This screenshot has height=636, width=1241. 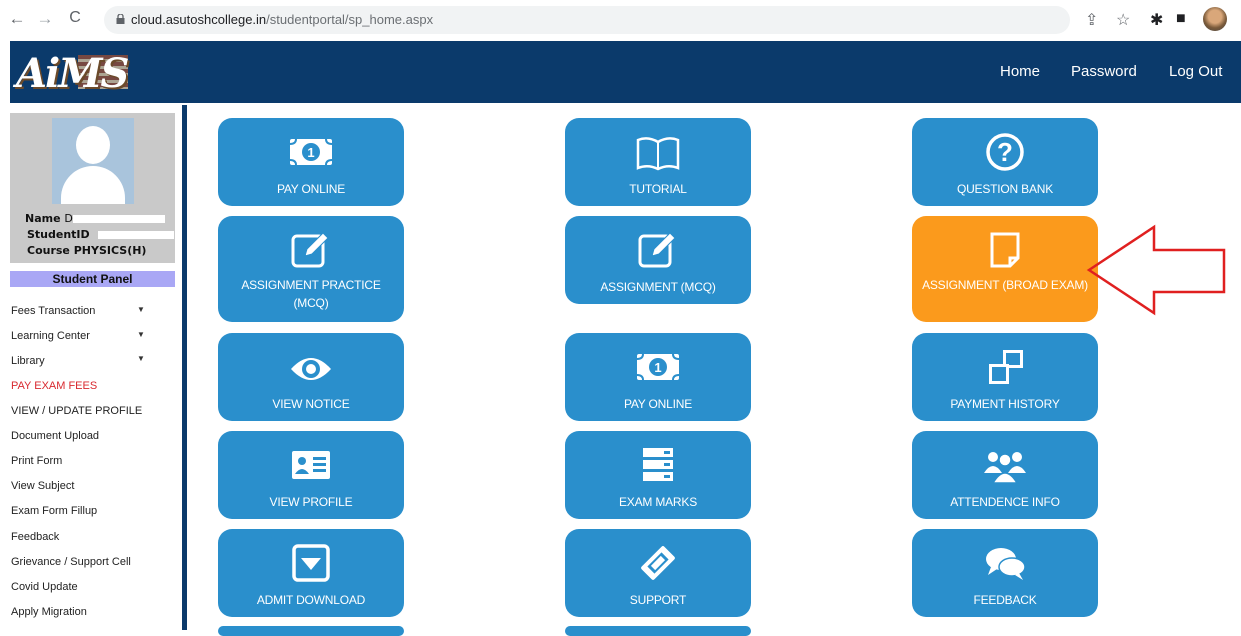 I want to click on book-icon, so click(x=658, y=154).